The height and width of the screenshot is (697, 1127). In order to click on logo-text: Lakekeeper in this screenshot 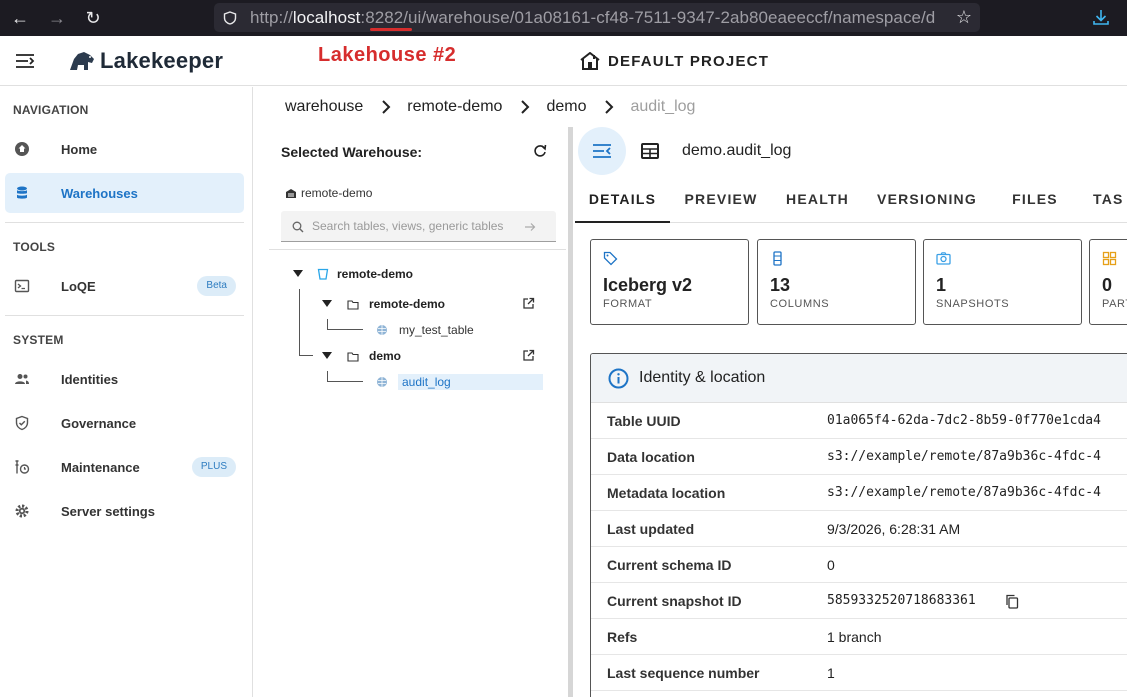, I will do `click(162, 60)`.